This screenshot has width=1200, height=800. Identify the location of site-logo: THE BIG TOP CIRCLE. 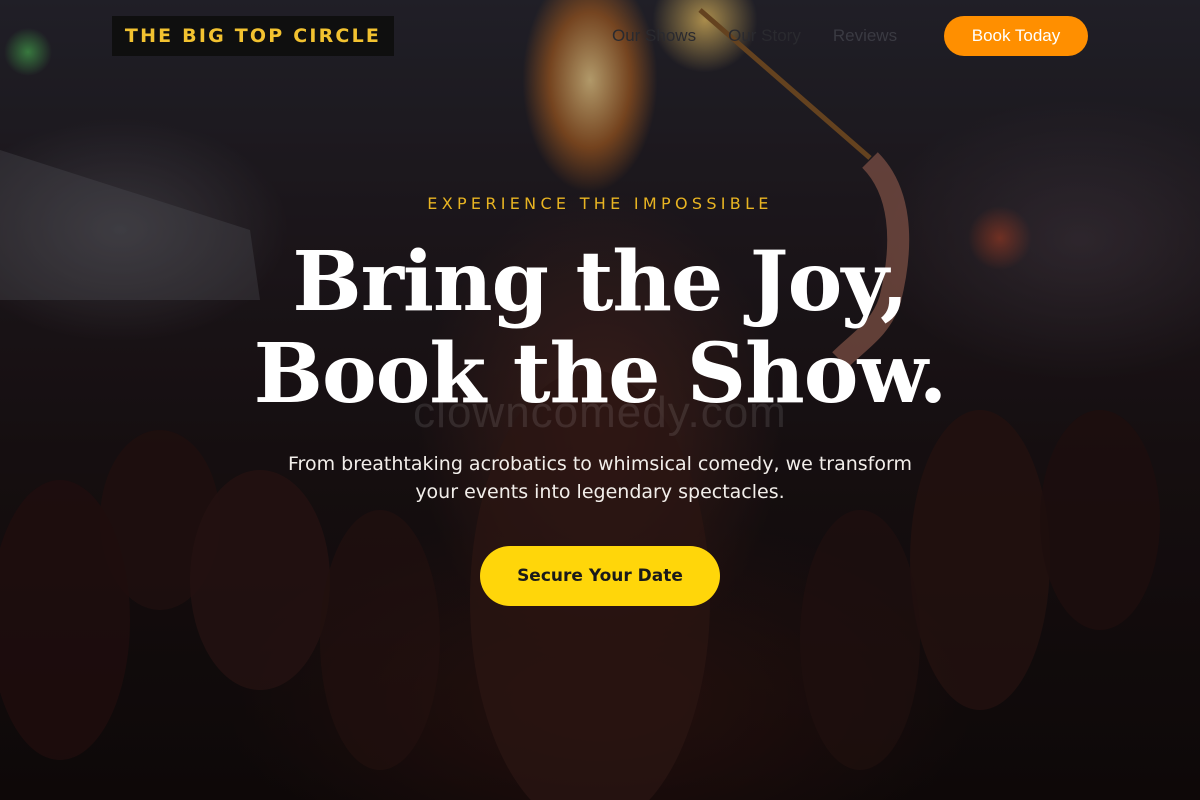
(253, 36).